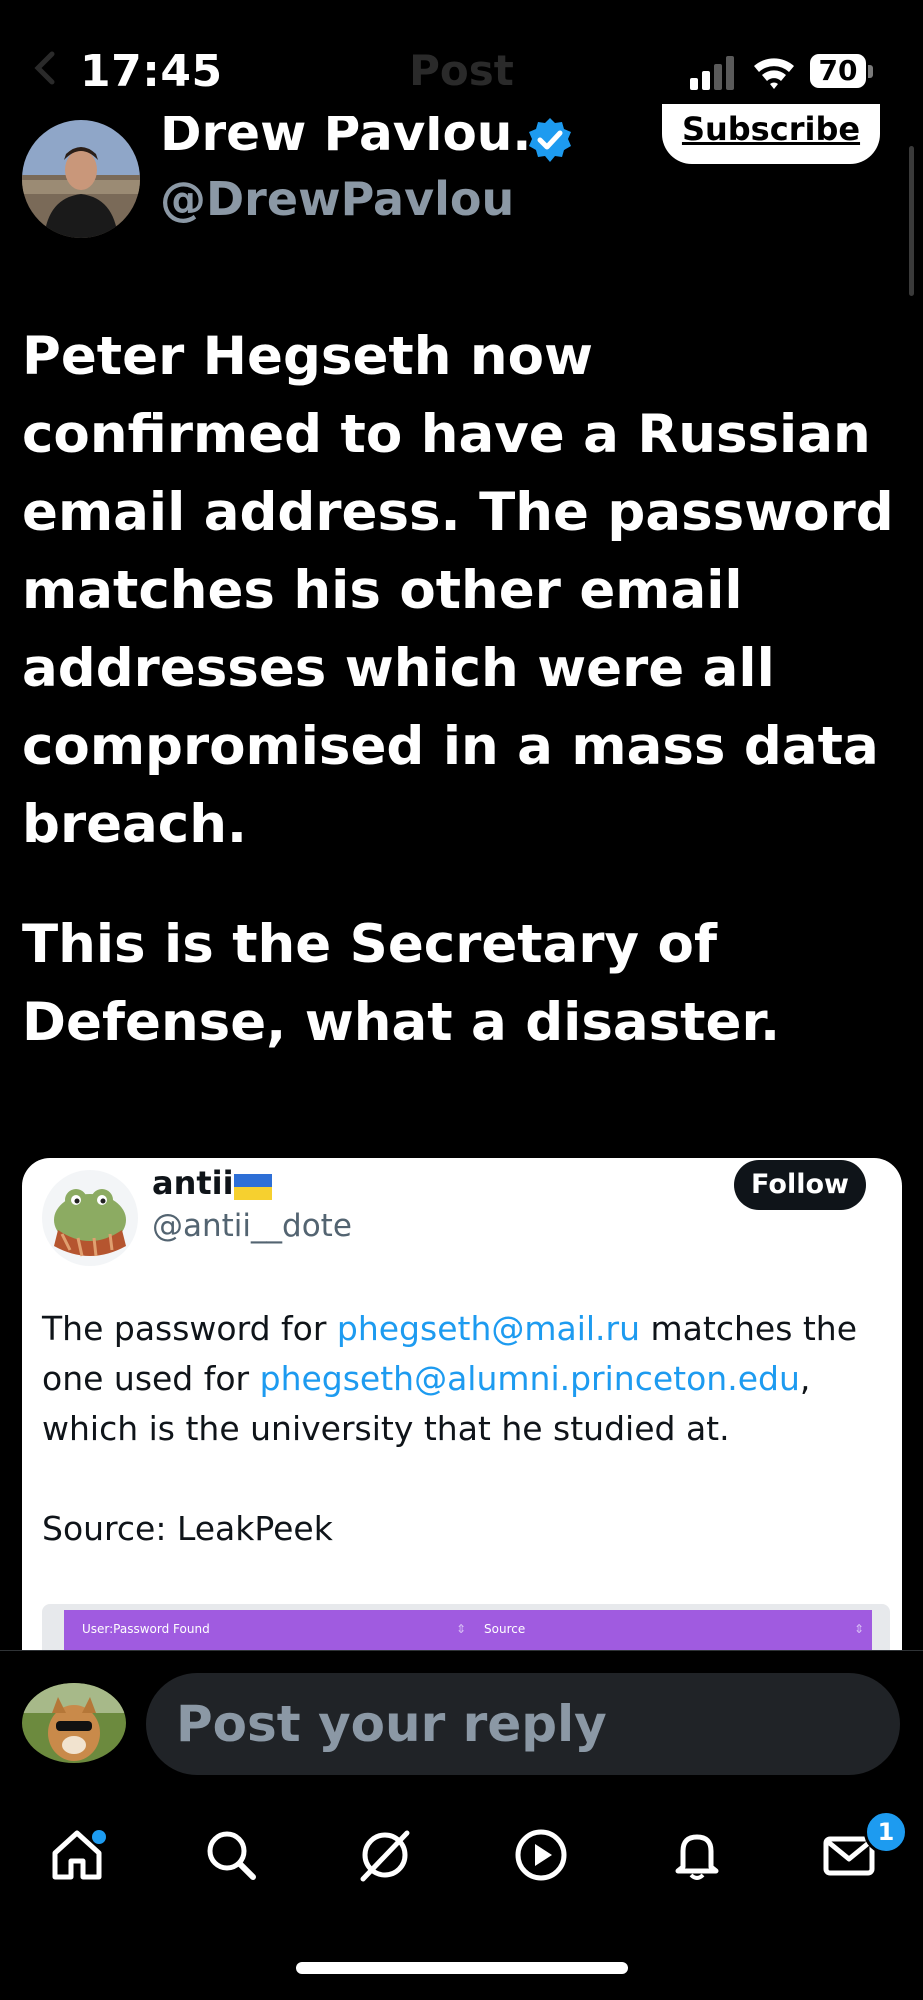  I want to click on battery-indicator: 70, so click(843, 72).